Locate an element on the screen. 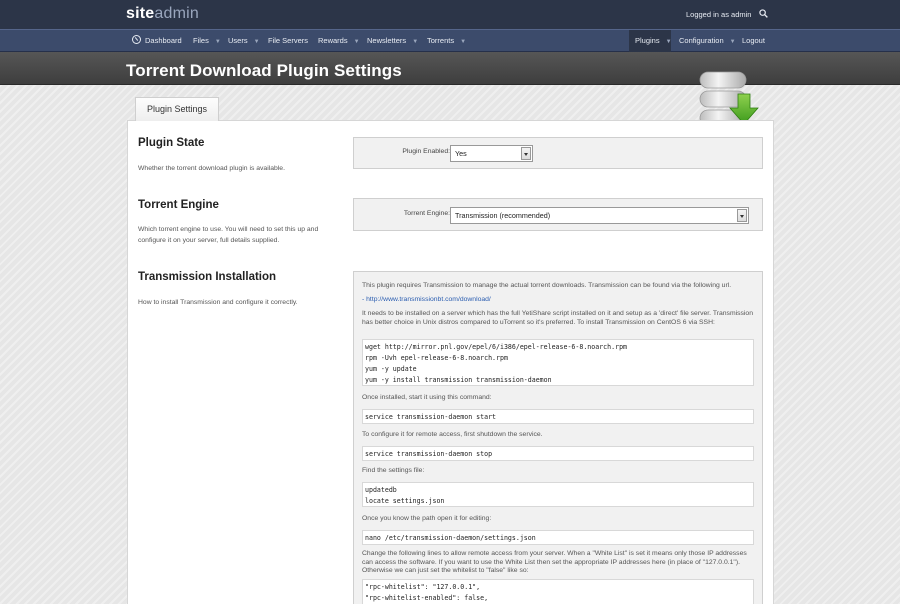  torrent-engine-value: Transmission (recommended) is located at coordinates (503, 215).